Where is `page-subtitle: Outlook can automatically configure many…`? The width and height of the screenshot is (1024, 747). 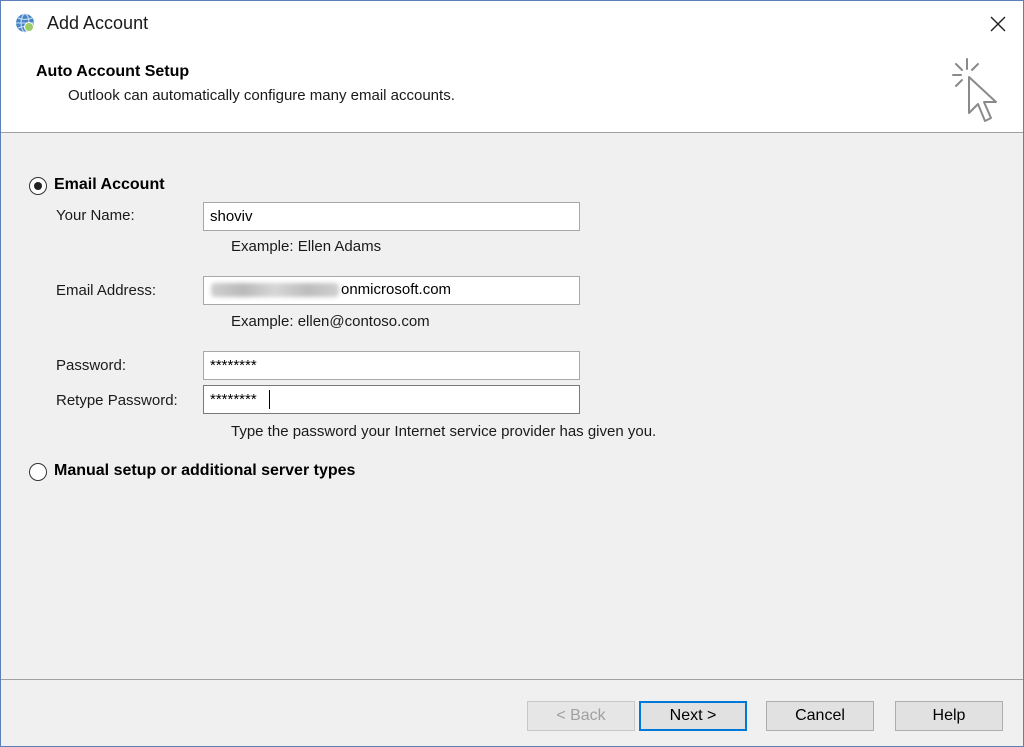 page-subtitle: Outlook can automatically configure many… is located at coordinates (261, 95).